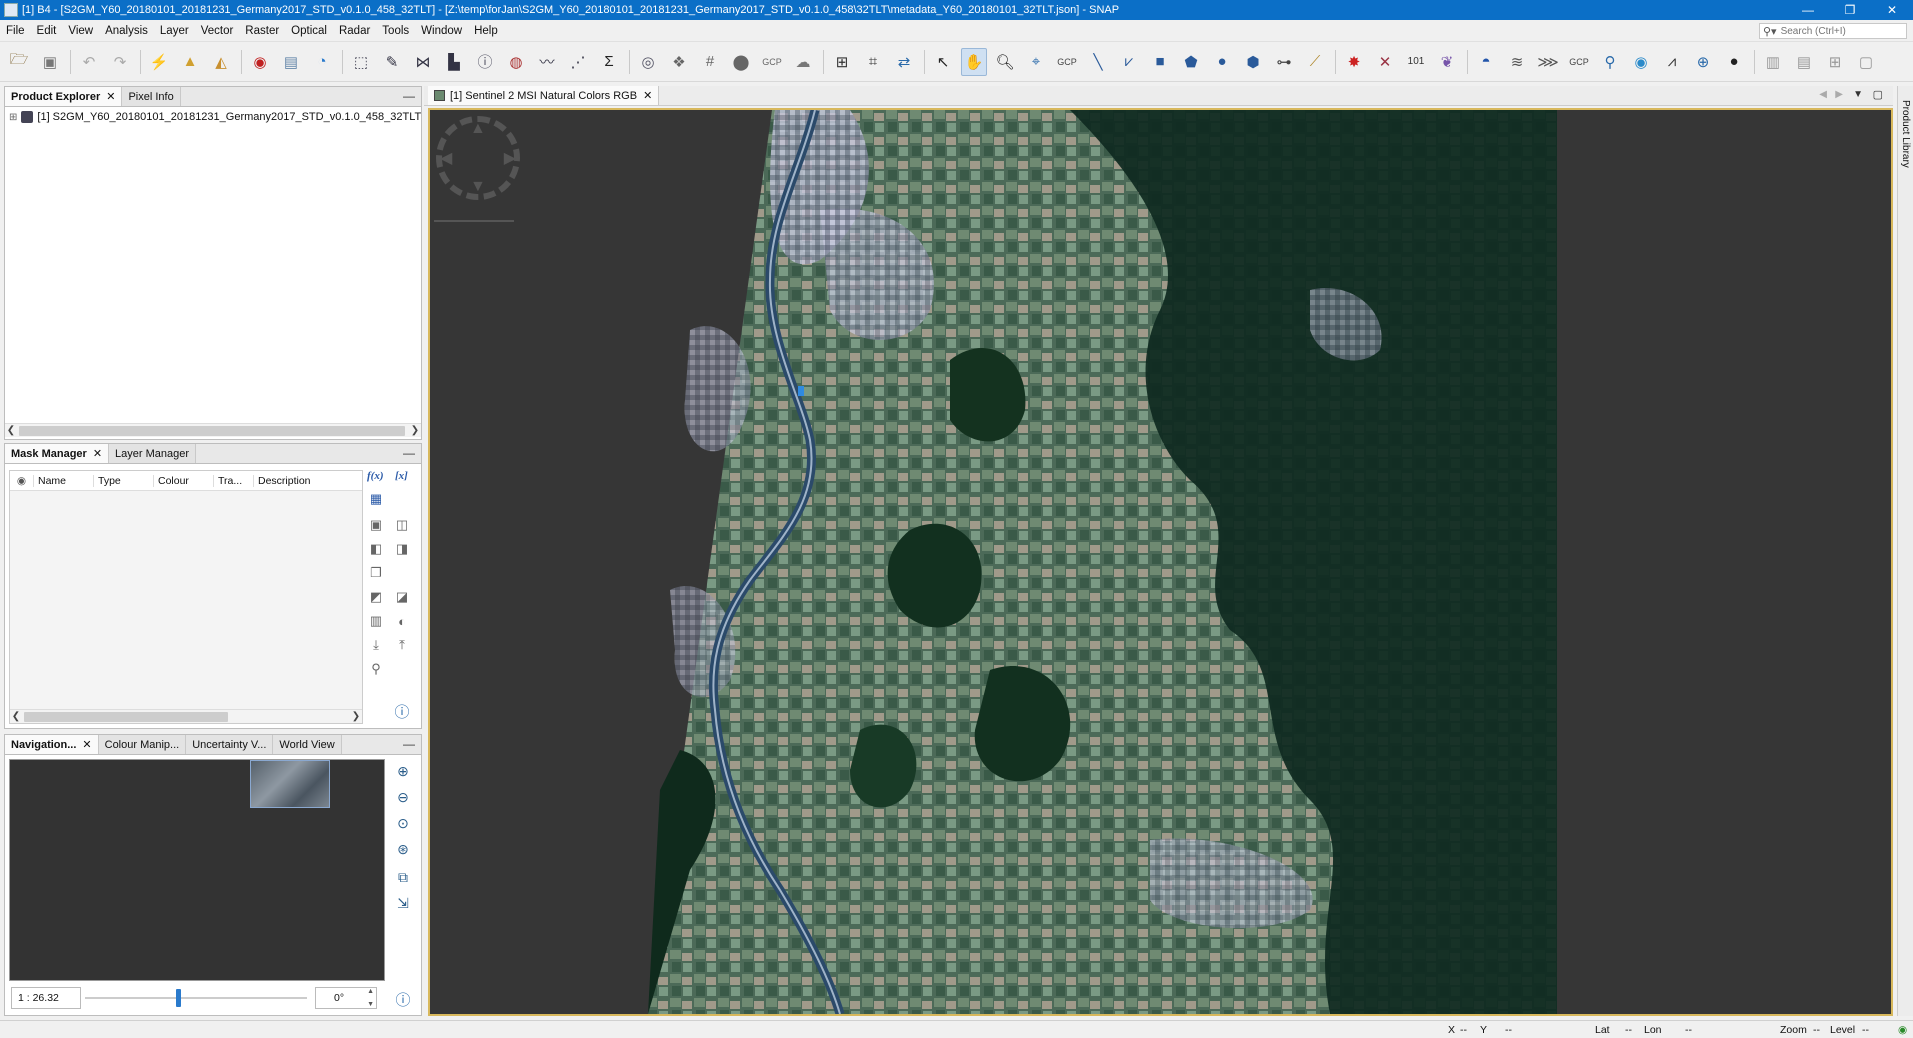 The width and height of the screenshot is (1913, 1038). Describe the element at coordinates (346, 998) in the screenshot. I see `rotation-angle-field: 0° ▲ ▼` at that location.